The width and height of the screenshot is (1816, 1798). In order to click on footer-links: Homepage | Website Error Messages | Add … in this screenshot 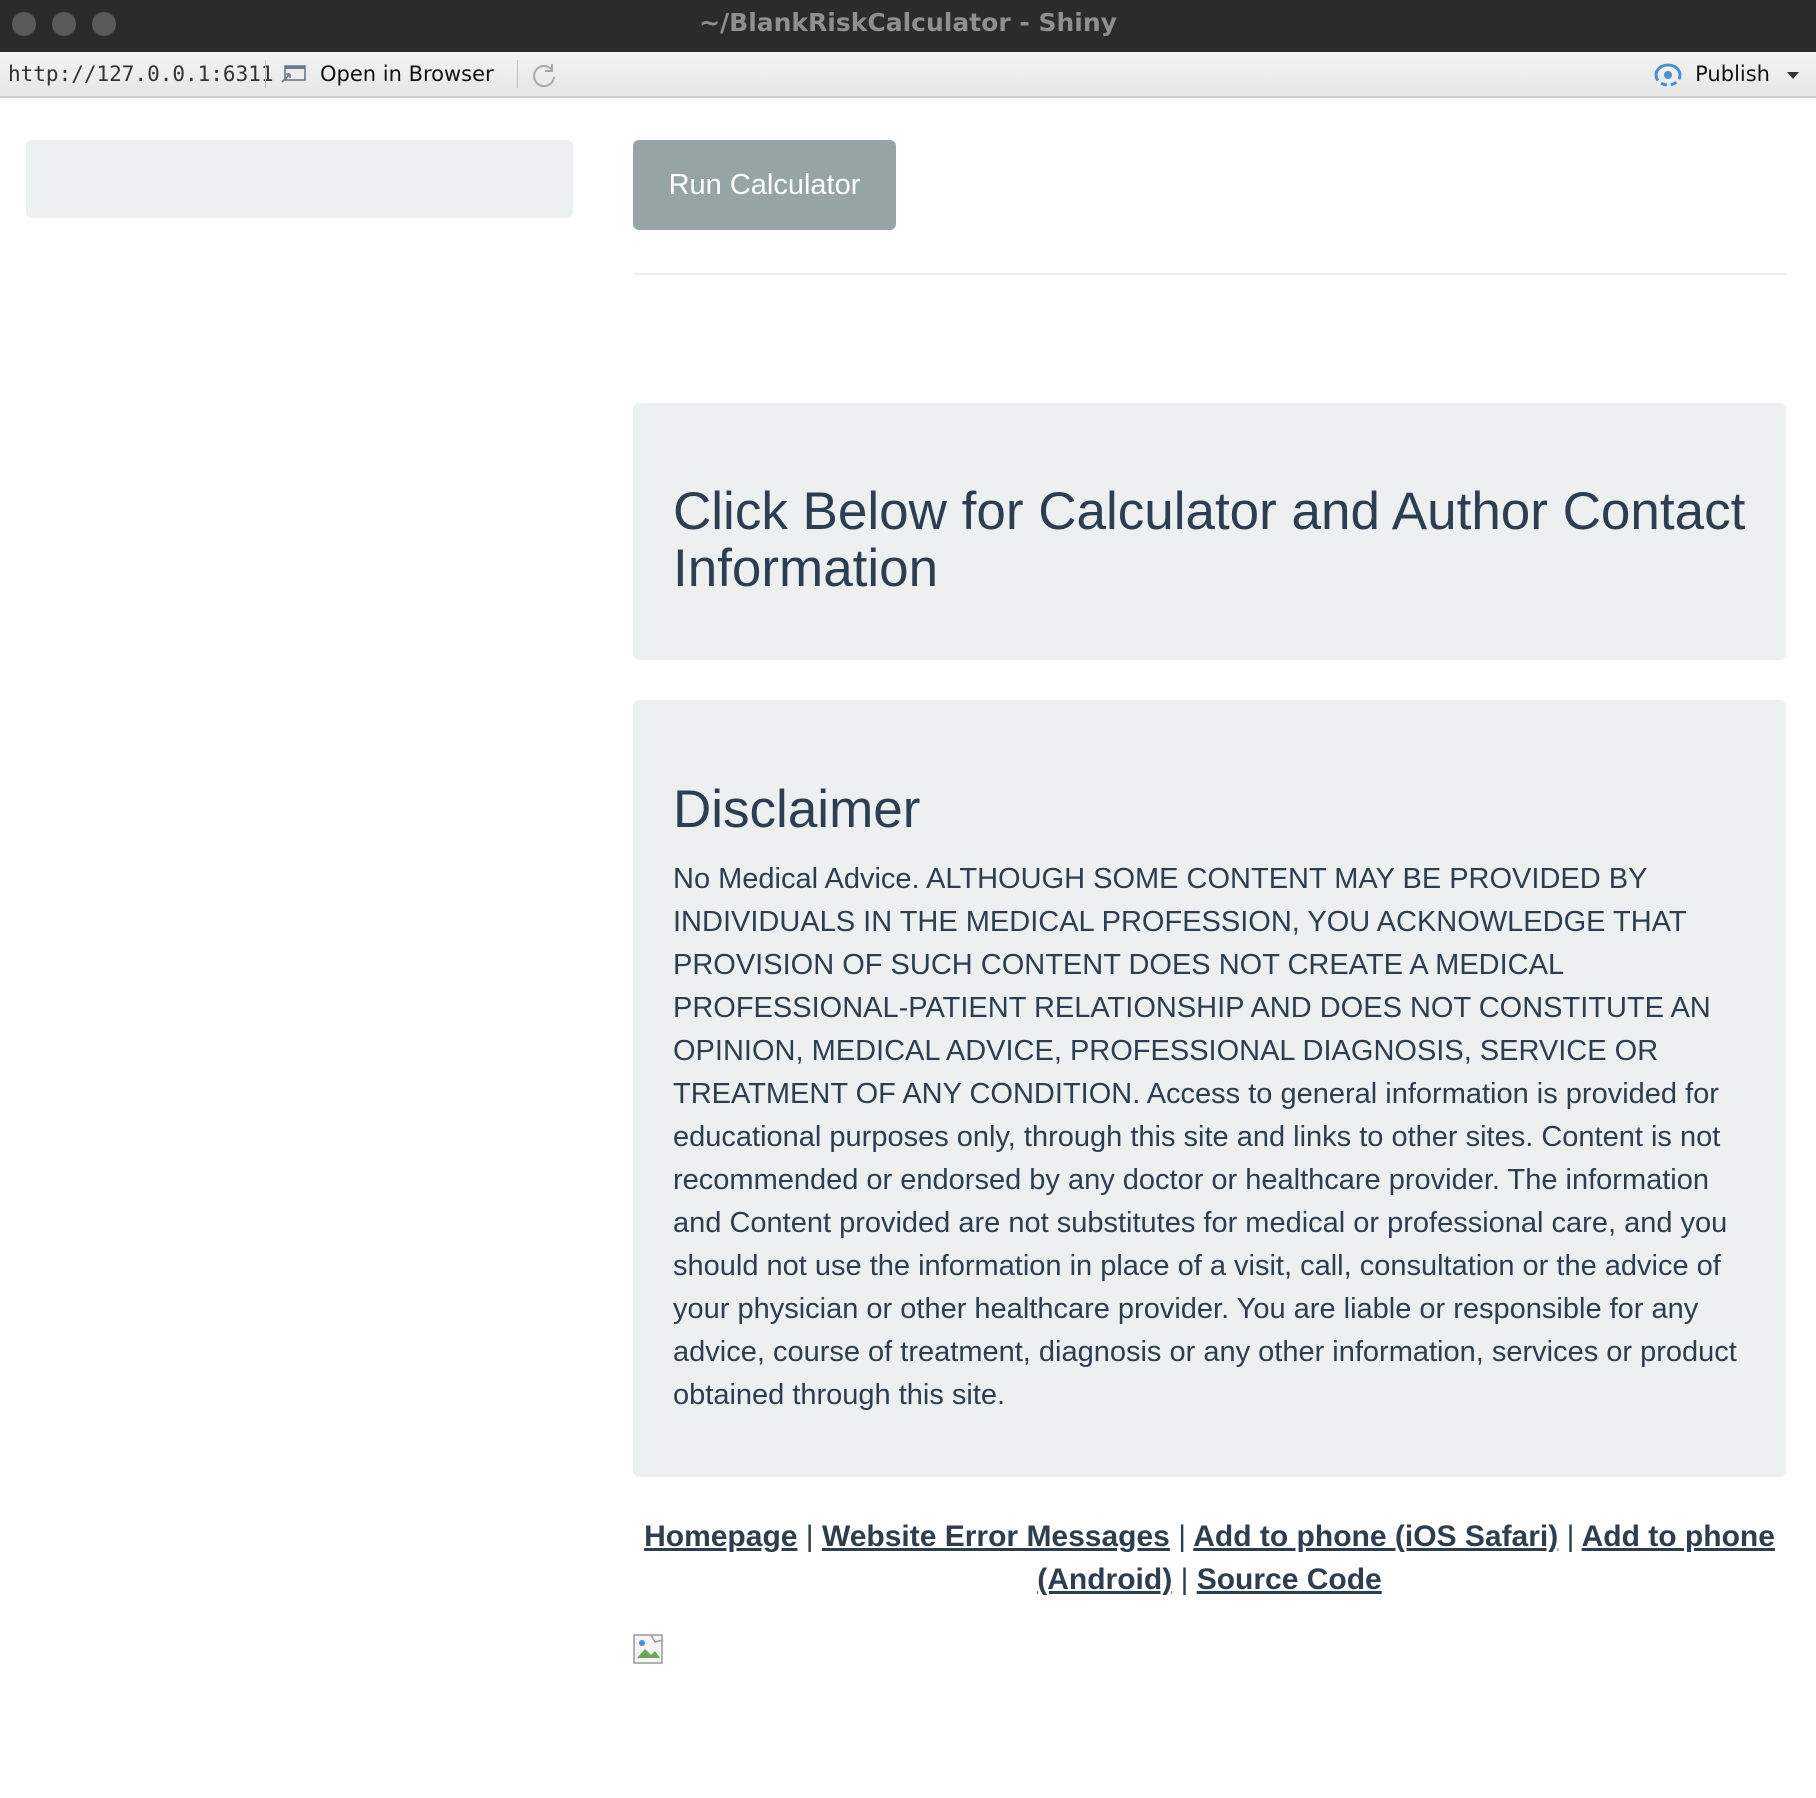, I will do `click(1209, 1558)`.